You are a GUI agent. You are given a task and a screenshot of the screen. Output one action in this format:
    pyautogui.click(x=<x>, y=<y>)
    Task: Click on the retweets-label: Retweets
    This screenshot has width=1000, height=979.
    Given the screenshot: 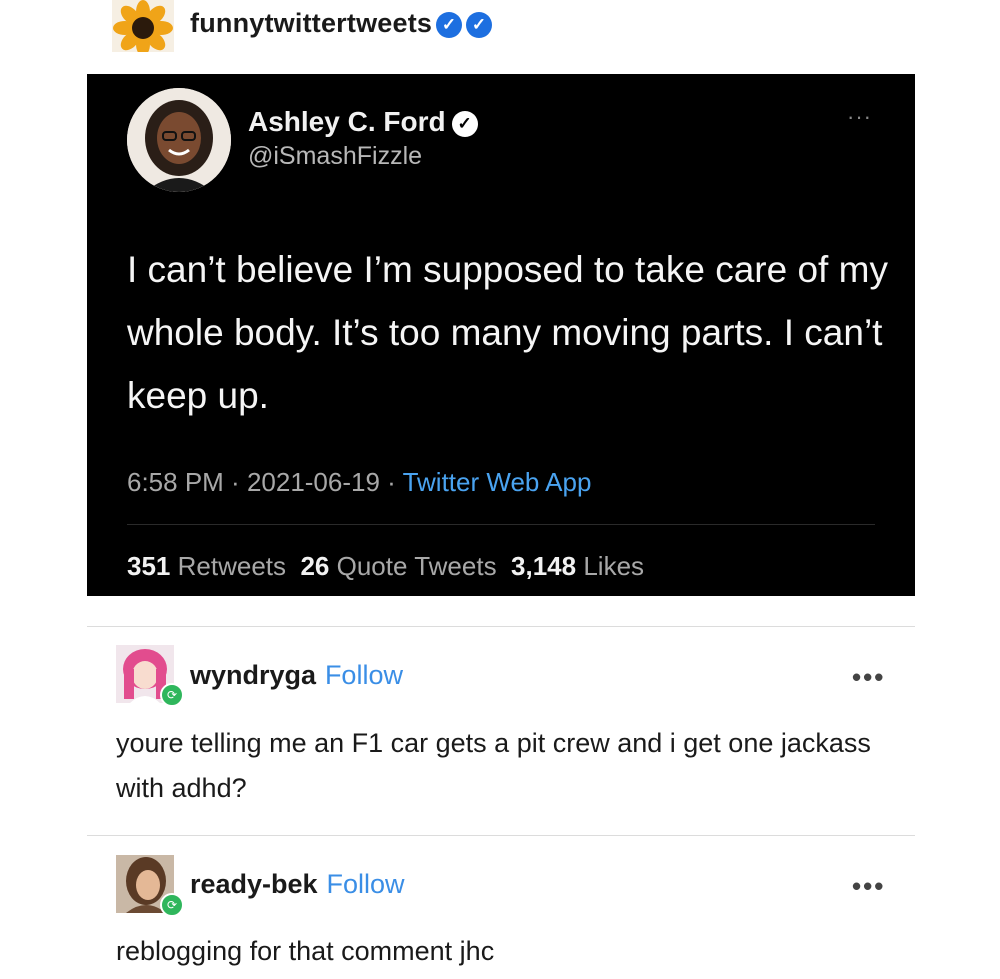 What is the action you would take?
    pyautogui.click(x=232, y=566)
    